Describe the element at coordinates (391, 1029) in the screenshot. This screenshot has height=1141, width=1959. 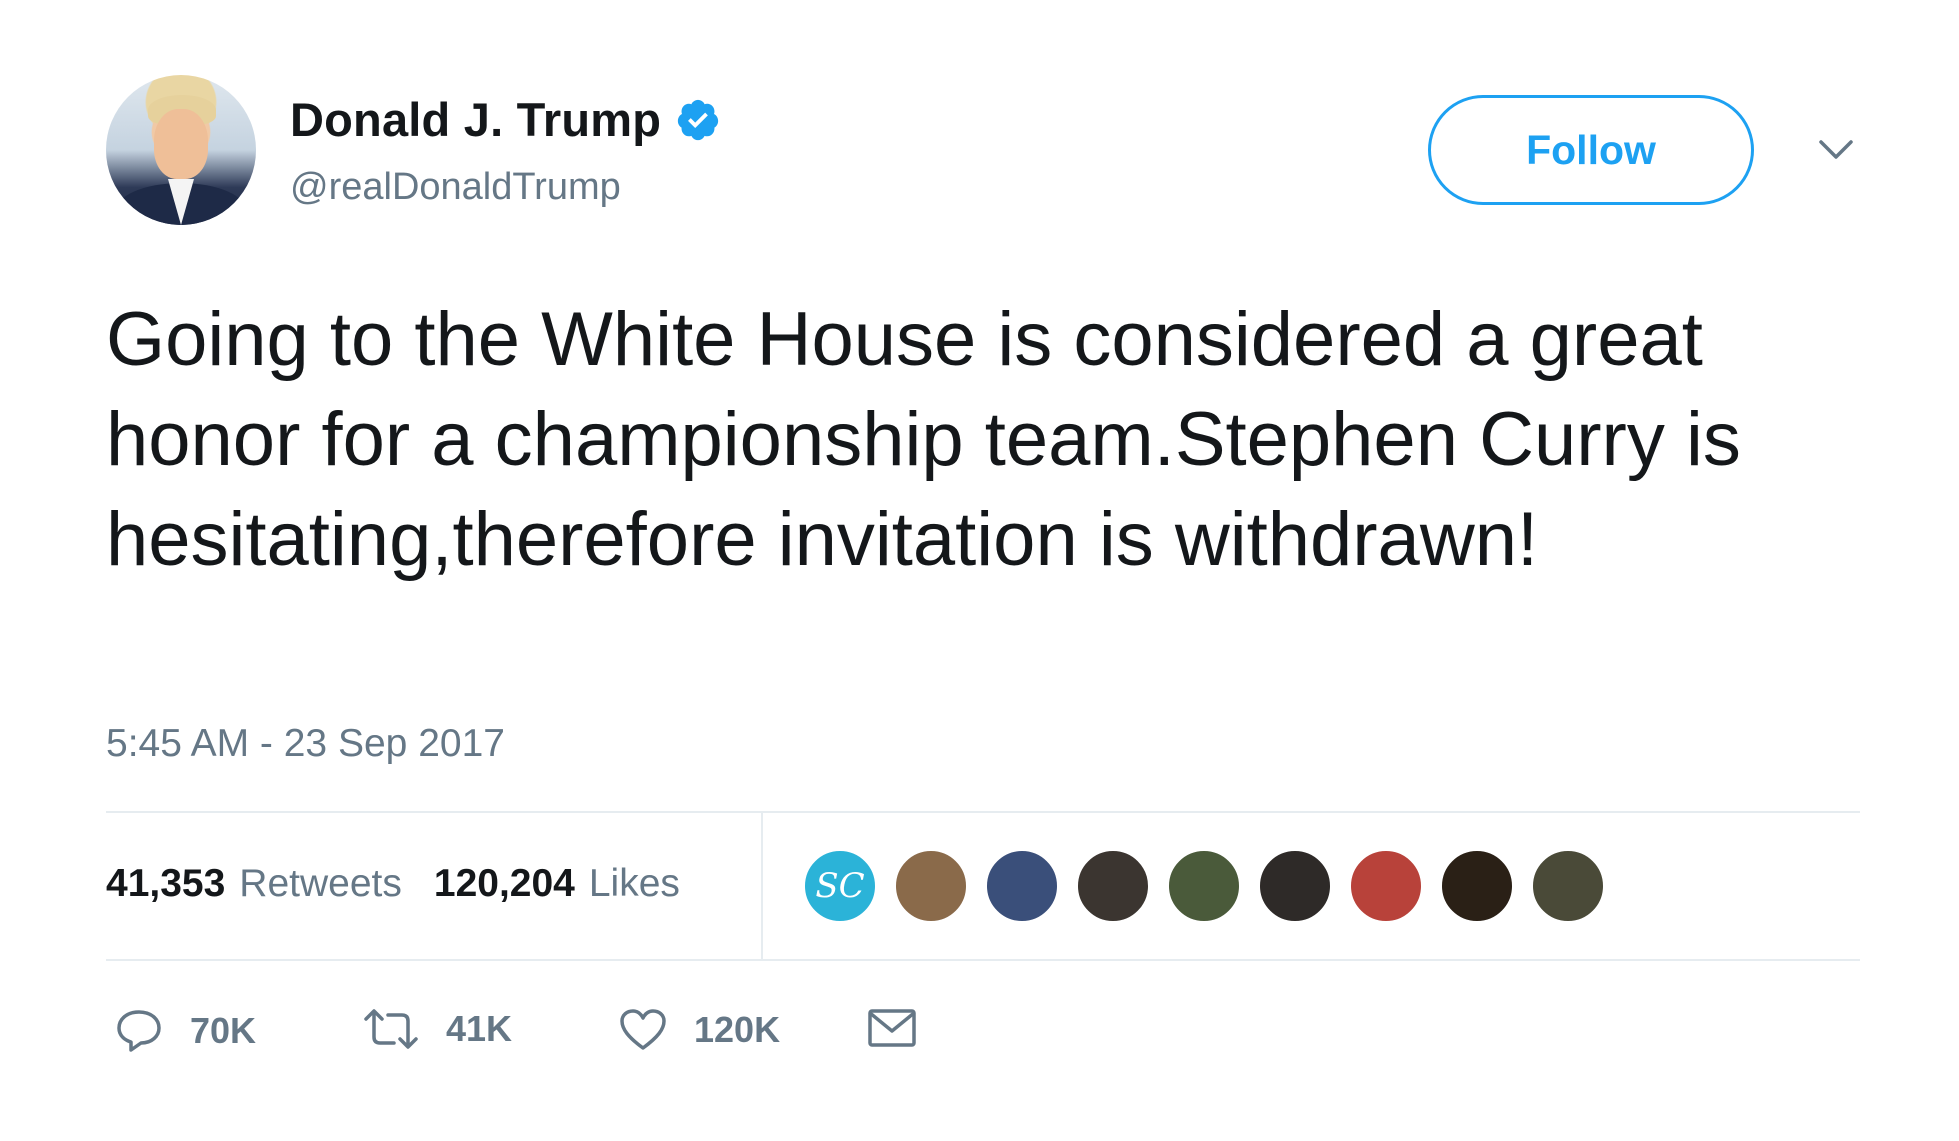
I see `retweet-icon` at that location.